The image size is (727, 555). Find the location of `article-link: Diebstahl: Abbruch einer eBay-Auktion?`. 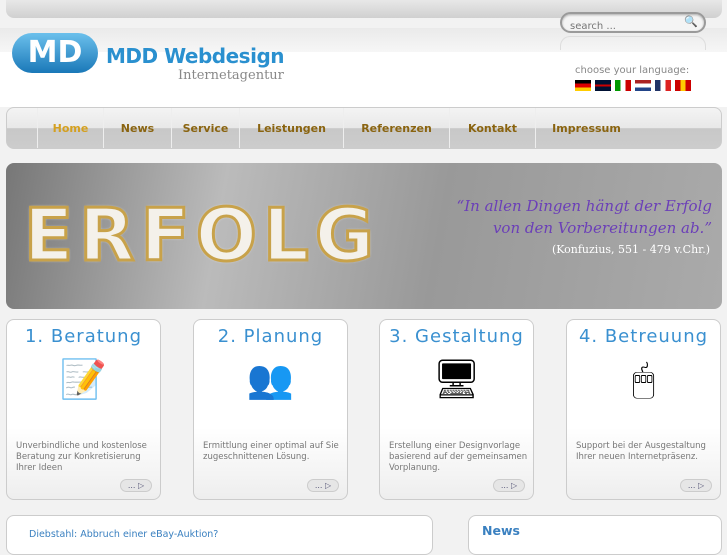

article-link: Diebstahl: Abbruch einer eBay-Auktion? is located at coordinates (123, 534).